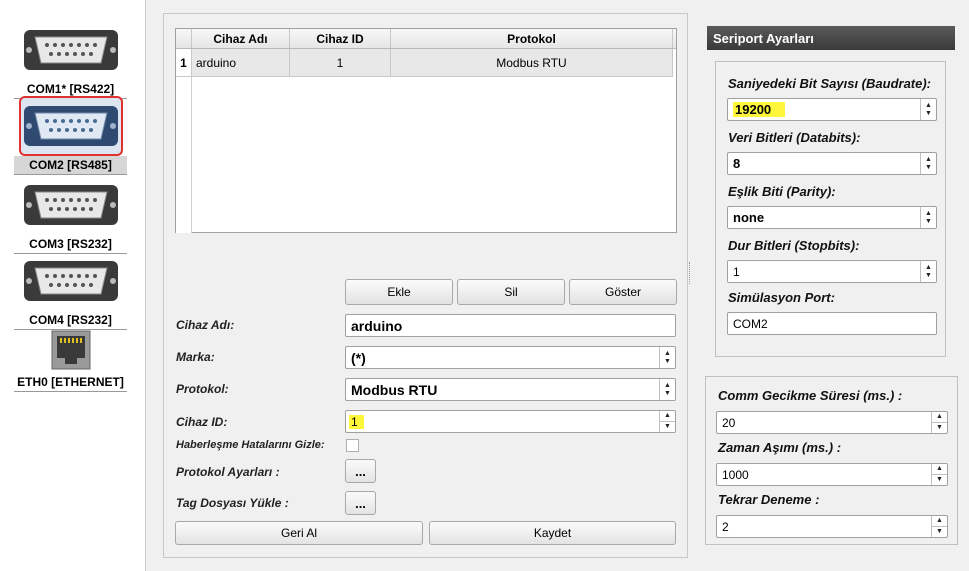  What do you see at coordinates (735, 474) in the screenshot?
I see `timeout-value: 1000` at bounding box center [735, 474].